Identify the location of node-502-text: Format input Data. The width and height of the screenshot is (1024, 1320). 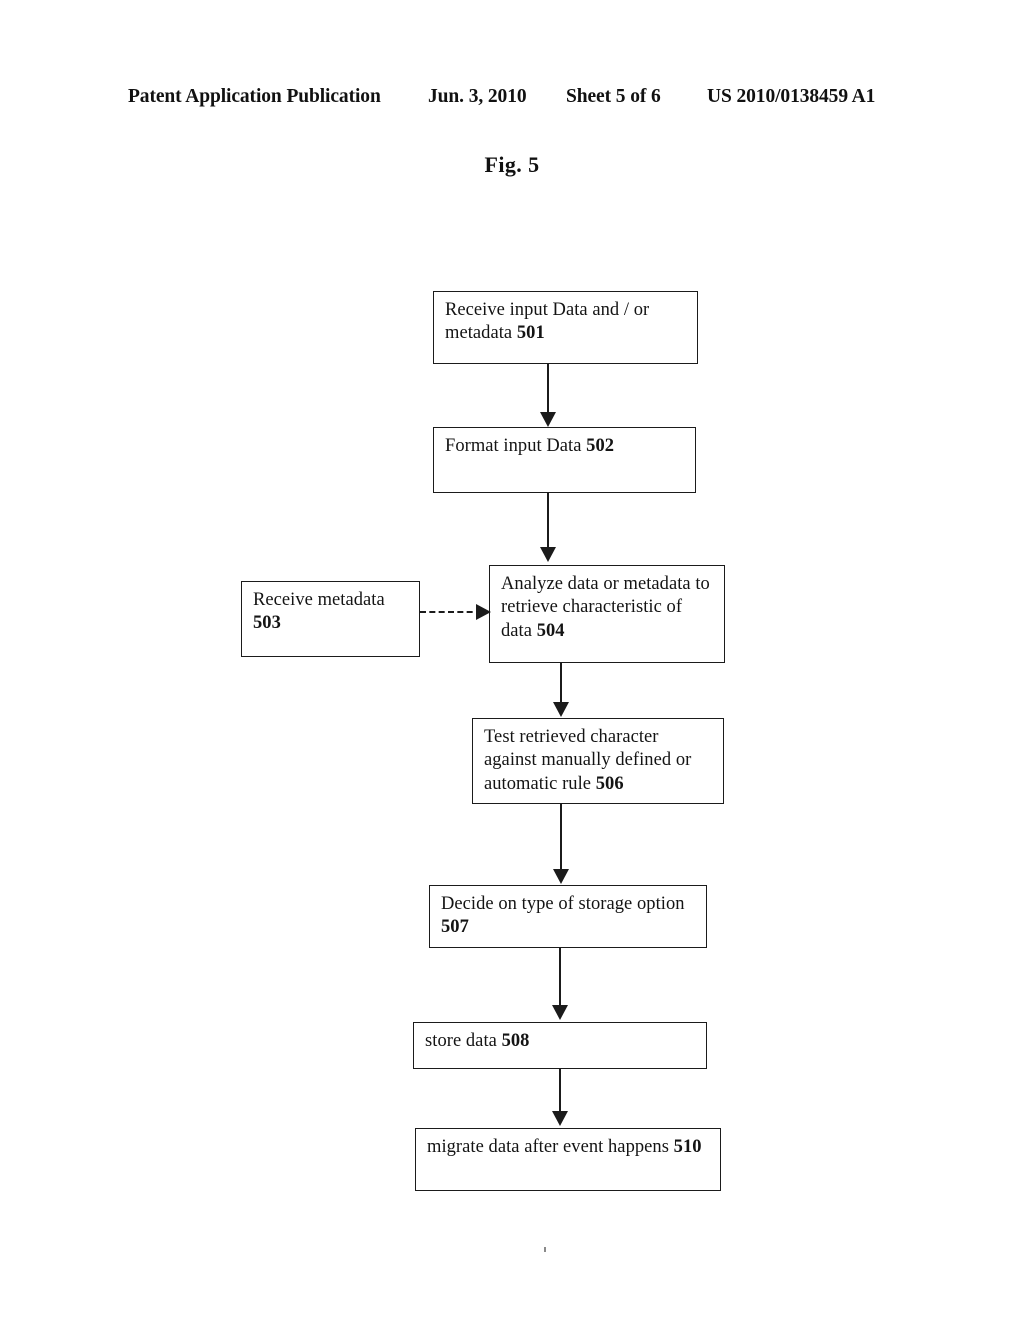
(516, 446).